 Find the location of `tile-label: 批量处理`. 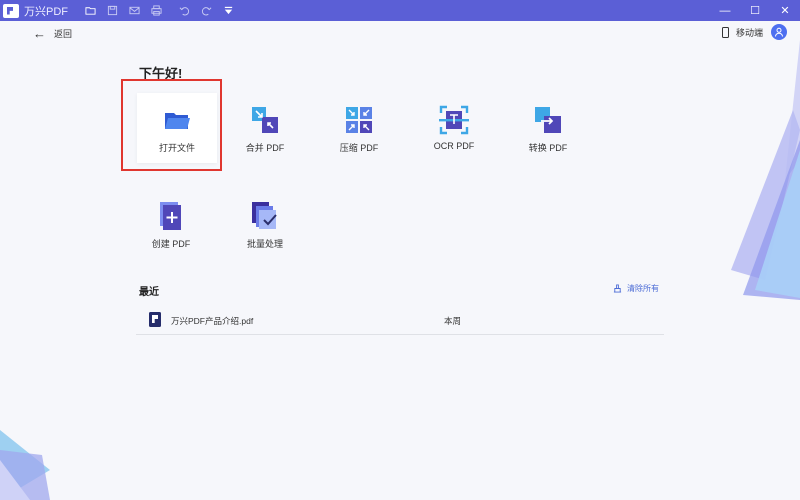

tile-label: 批量处理 is located at coordinates (264, 244).